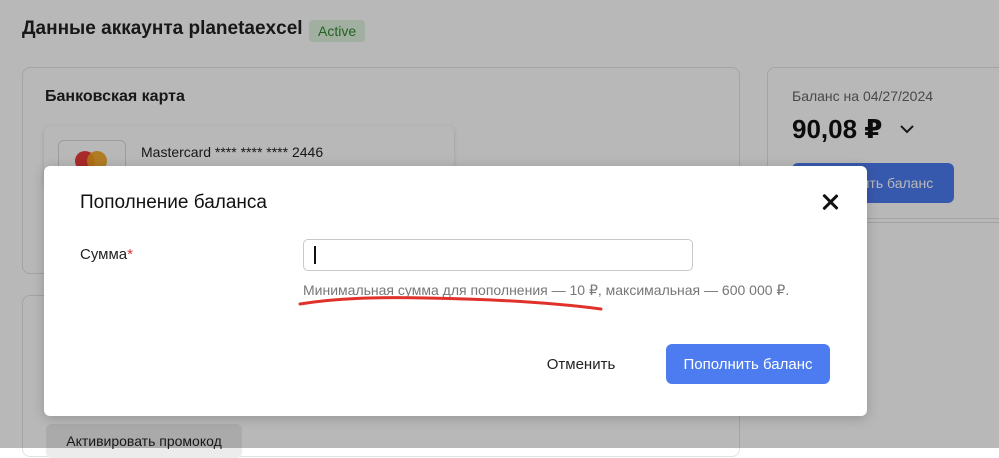  I want to click on amount-label-text: Сумма, so click(104, 254).